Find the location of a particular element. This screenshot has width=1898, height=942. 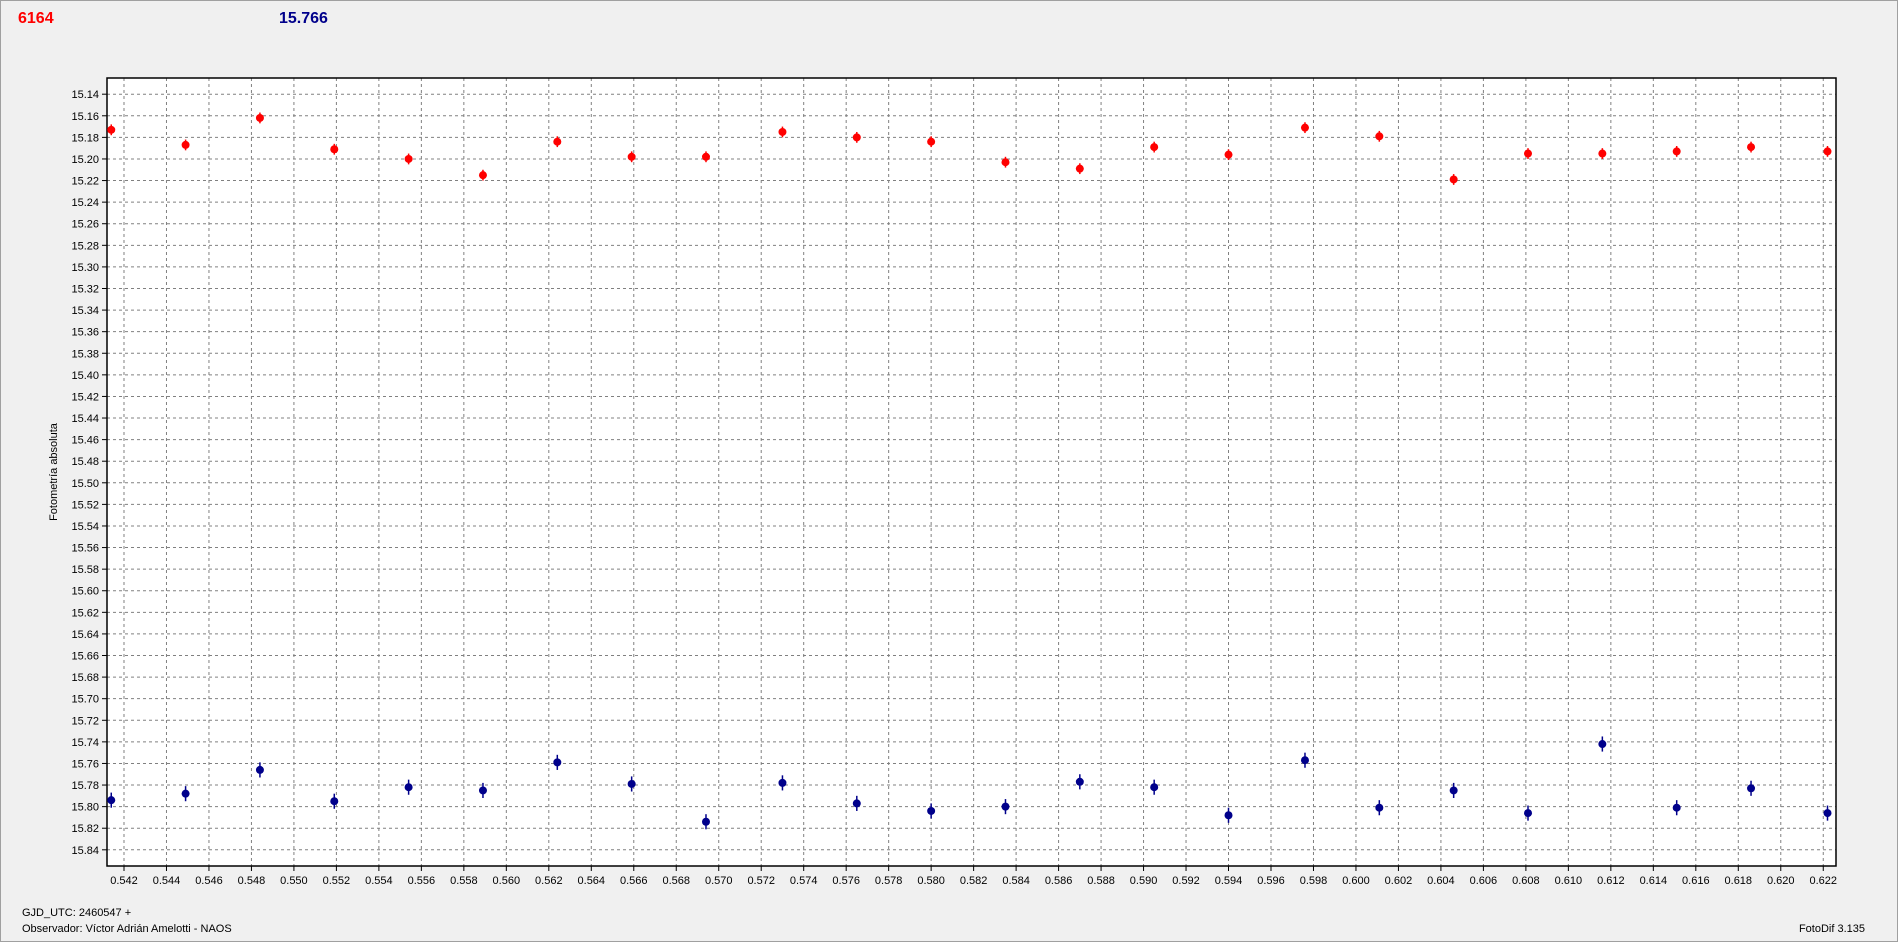

x-tick-label: 0.580 is located at coordinates (931, 881).